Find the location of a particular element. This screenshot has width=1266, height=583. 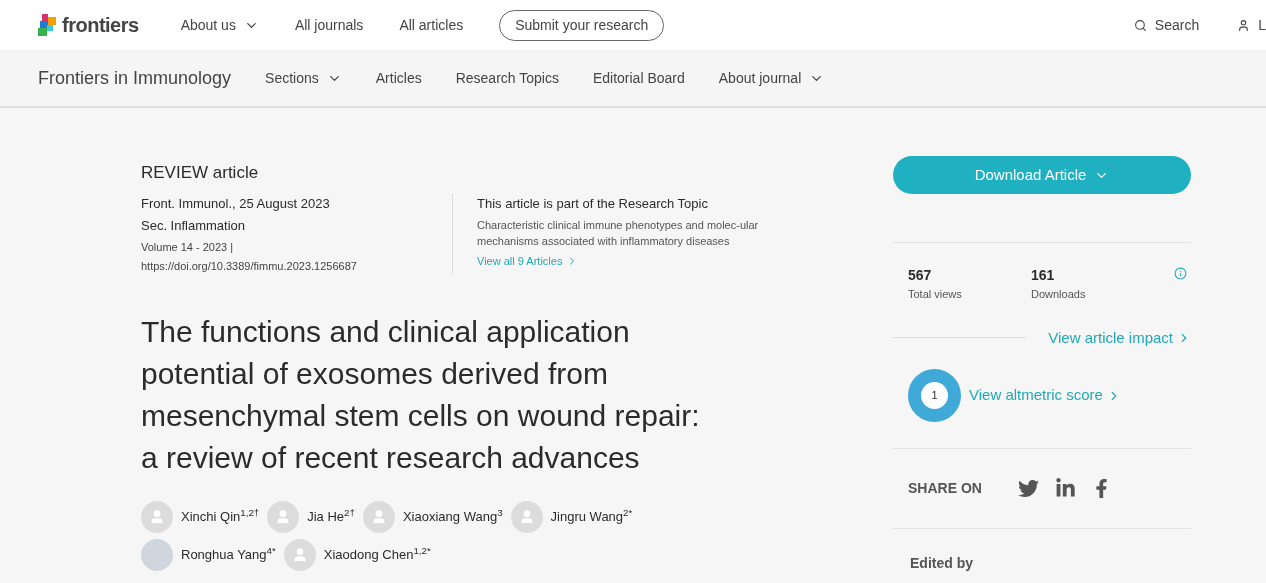

nav-link: Research Topics is located at coordinates (507, 78).